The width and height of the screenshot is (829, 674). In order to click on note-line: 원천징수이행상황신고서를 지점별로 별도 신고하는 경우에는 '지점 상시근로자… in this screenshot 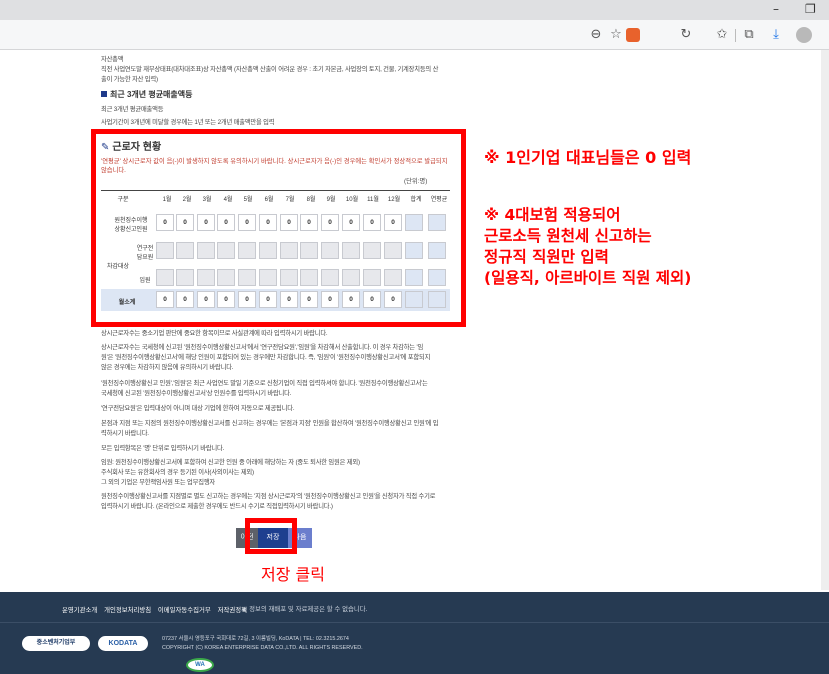, I will do `click(268, 496)`.